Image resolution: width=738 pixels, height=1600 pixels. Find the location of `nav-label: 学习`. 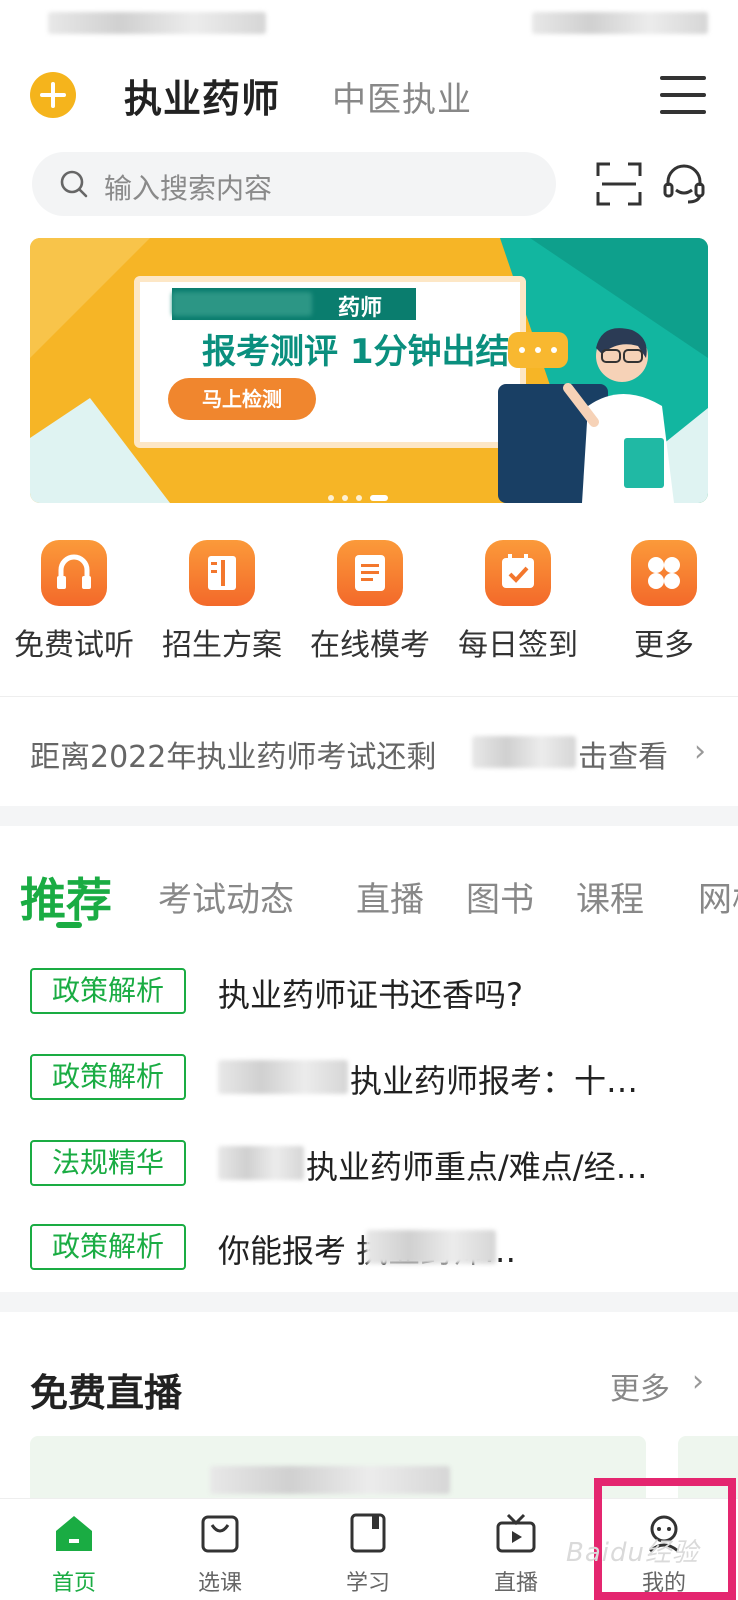

nav-label: 学习 is located at coordinates (367, 1583).